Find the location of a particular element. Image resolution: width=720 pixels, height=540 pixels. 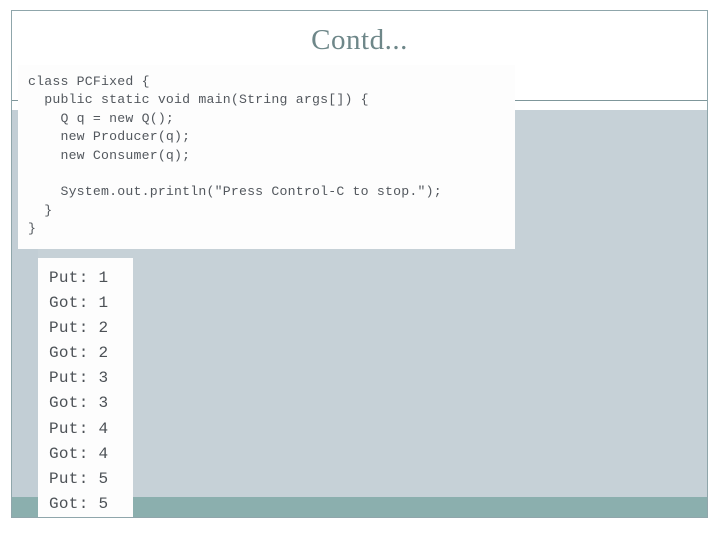

code-line: new Producer(q); is located at coordinates (109, 137).